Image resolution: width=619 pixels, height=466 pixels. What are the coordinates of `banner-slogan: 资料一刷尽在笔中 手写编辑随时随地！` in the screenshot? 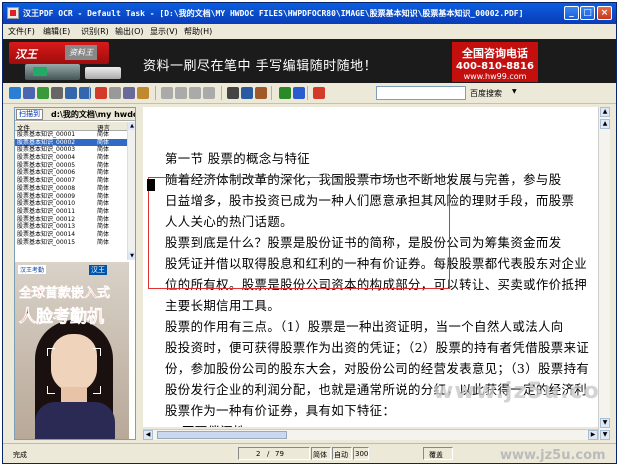 It's located at (260, 66).